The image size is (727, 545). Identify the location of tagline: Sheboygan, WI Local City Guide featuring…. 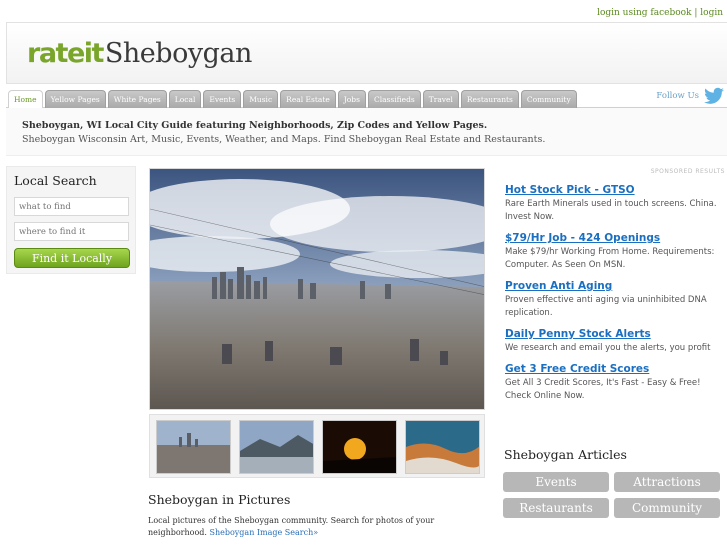
(366, 132).